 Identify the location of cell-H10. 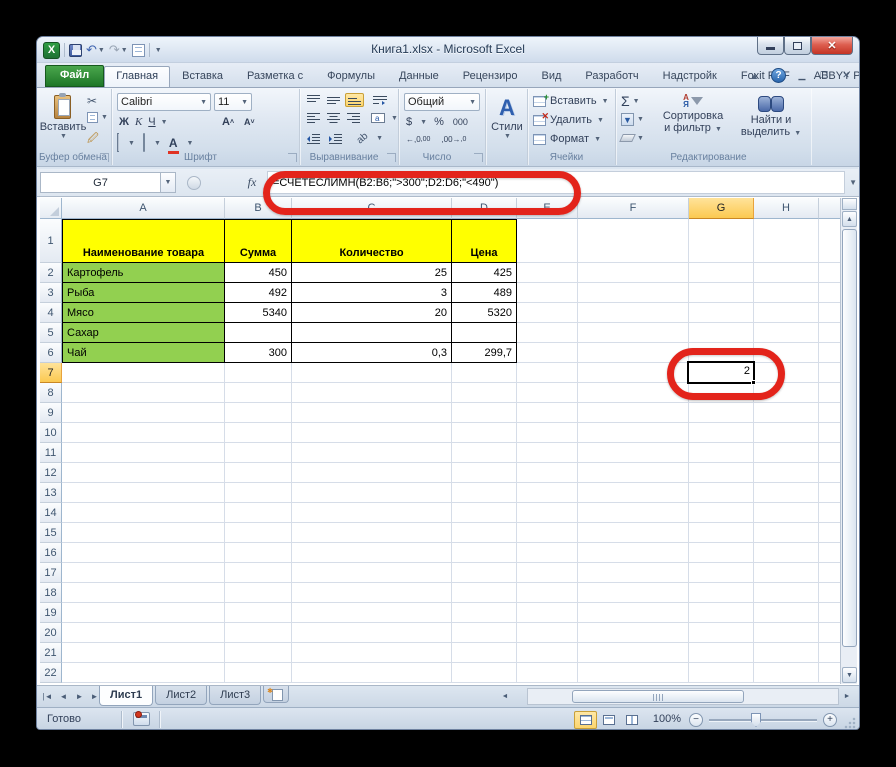
(786, 433).